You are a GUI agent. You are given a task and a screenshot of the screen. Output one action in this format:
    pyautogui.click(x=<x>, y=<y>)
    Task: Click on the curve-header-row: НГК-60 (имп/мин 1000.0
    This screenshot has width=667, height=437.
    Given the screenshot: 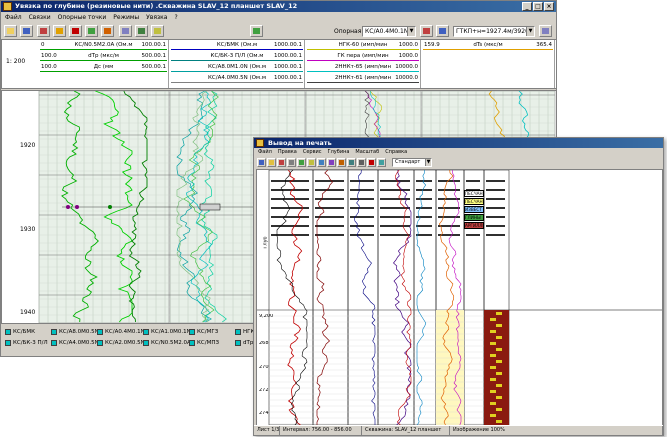 What is the action you would take?
    pyautogui.click(x=363, y=45)
    